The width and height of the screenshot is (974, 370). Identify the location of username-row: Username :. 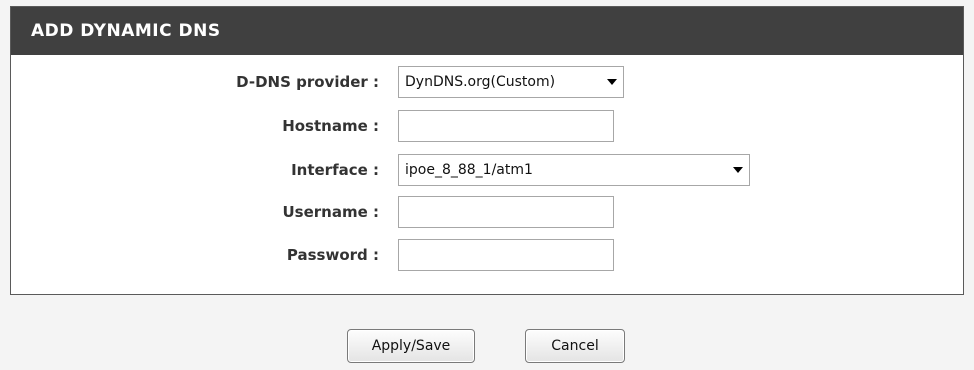
(487, 212).